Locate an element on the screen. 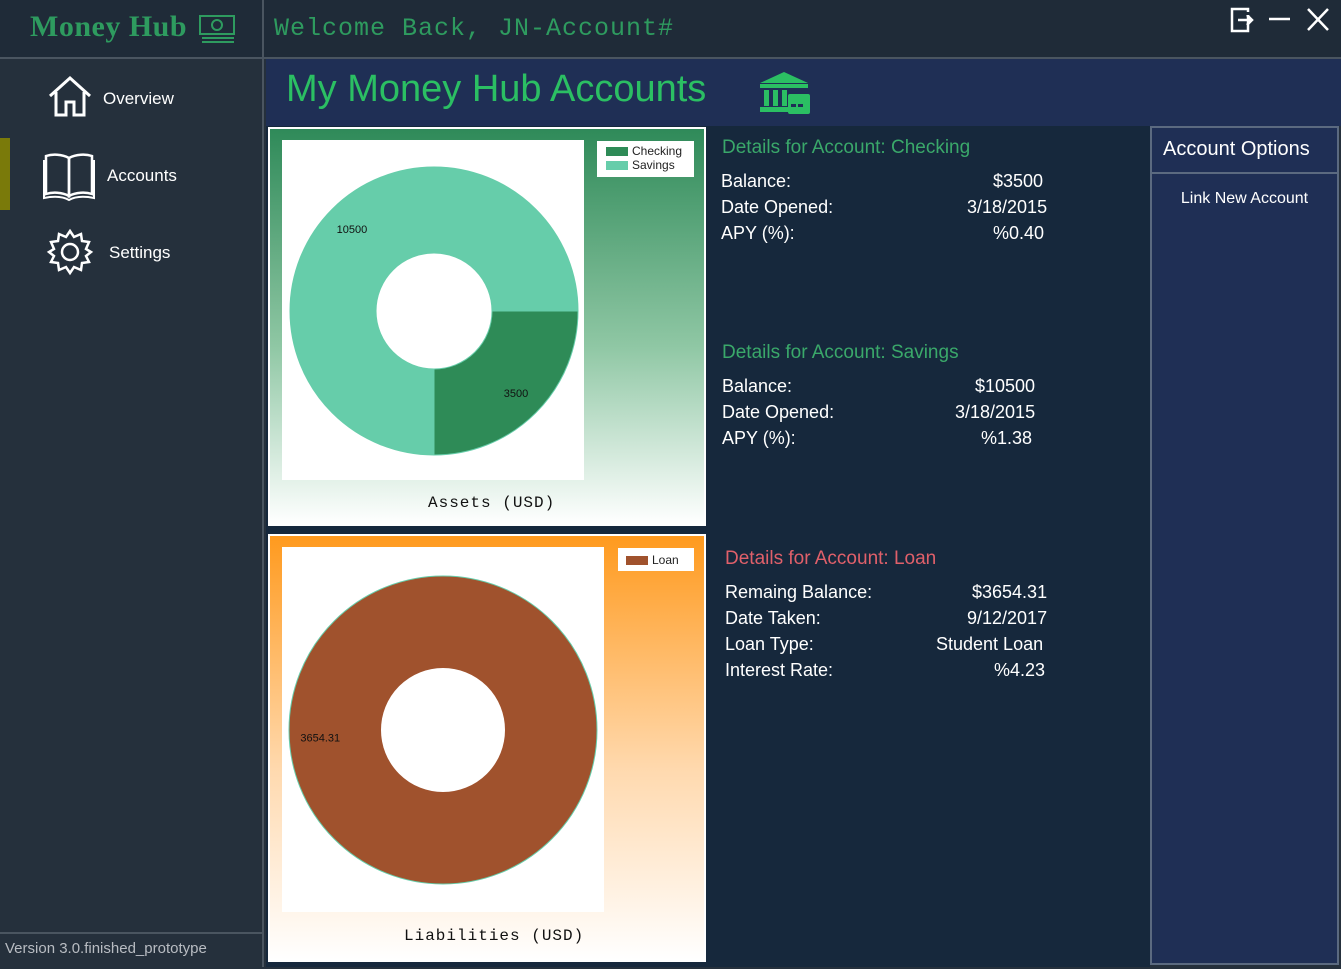 Image resolution: width=1341 pixels, height=969 pixels. close-icon is located at coordinates (1318, 19).